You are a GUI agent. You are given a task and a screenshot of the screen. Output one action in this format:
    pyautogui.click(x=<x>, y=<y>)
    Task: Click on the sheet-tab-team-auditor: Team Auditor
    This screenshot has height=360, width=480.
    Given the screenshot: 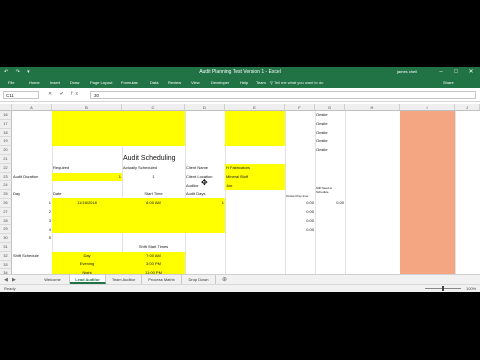 What is the action you would take?
    pyautogui.click(x=124, y=279)
    